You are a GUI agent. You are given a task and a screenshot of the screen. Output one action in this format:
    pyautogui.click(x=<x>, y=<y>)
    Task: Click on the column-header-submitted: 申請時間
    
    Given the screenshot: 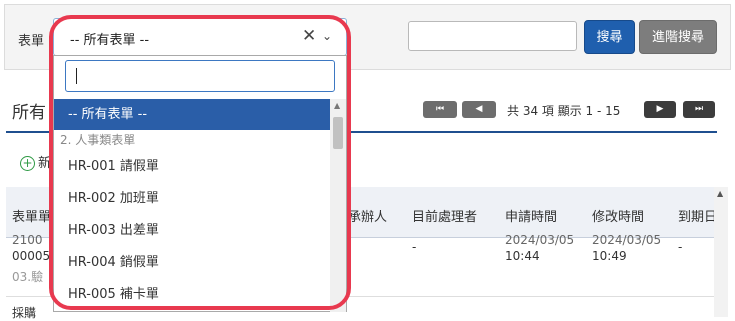 What is the action you would take?
    pyautogui.click(x=531, y=215)
    